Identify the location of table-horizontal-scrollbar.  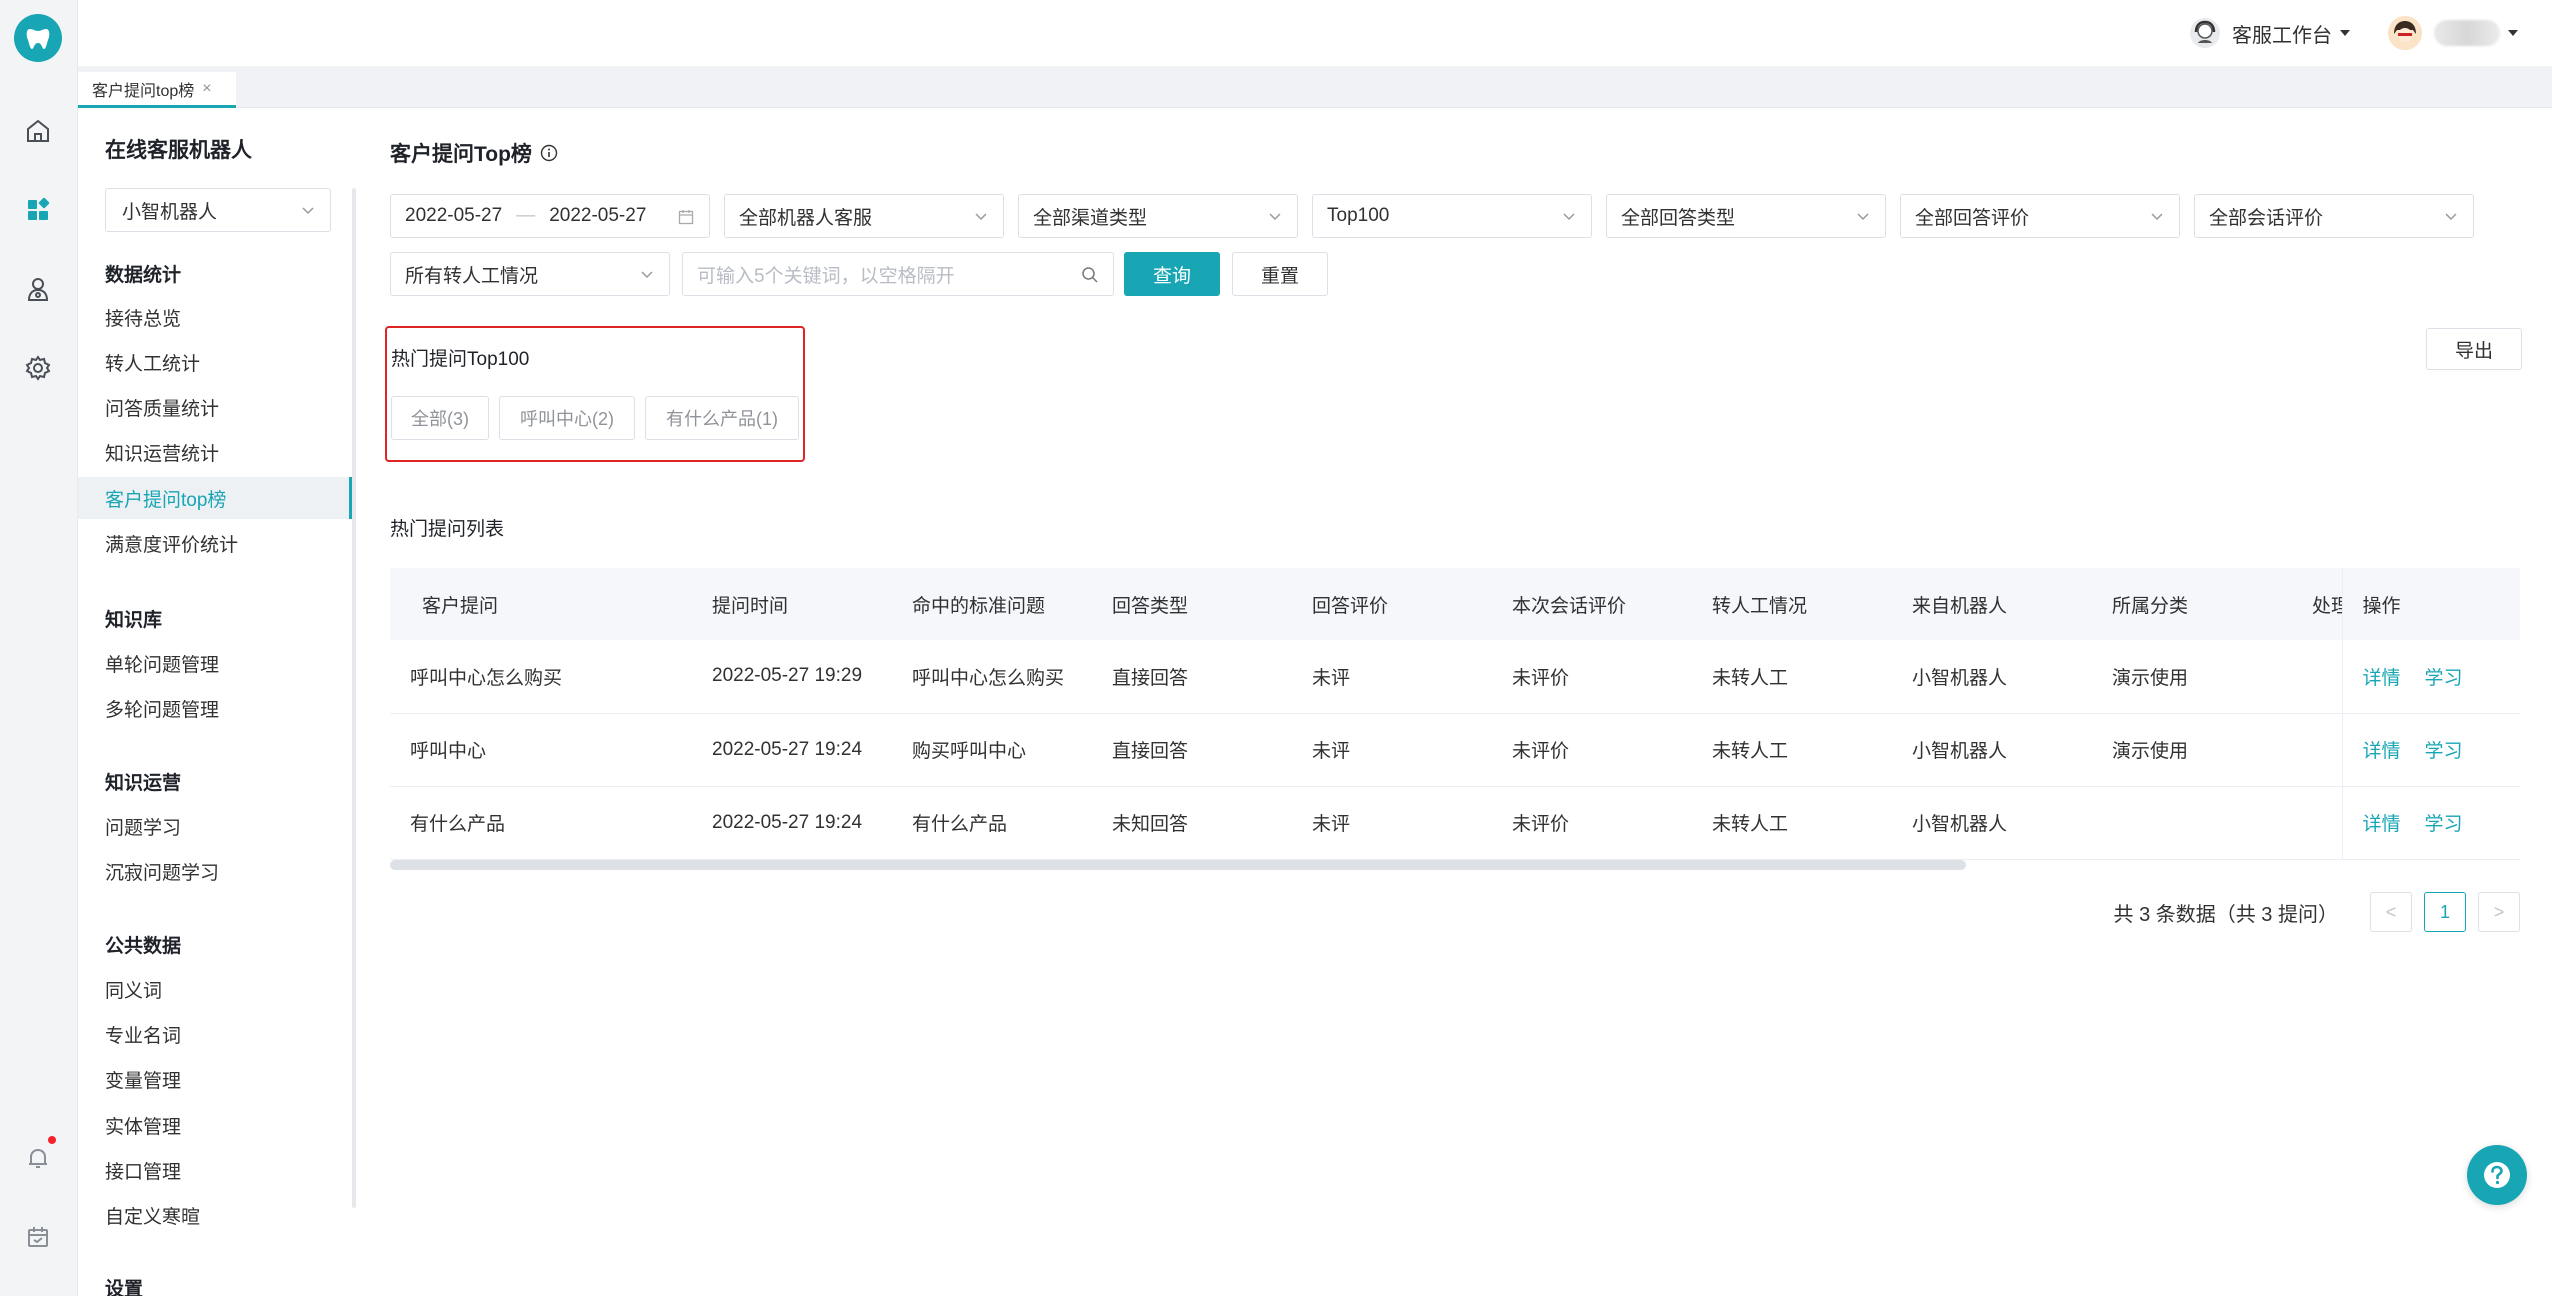
(1178, 865).